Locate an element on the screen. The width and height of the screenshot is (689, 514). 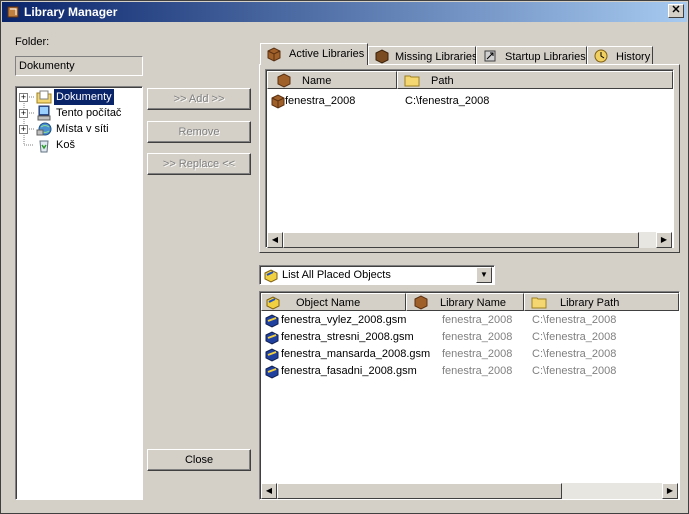
object-name: fenestra_fasadni_2008.gsm is located at coordinates (349, 371).